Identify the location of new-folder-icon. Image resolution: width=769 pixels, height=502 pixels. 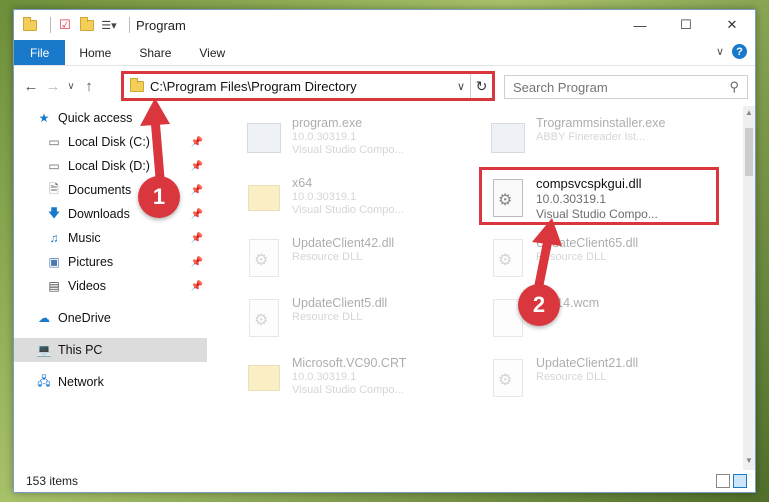
(87, 24).